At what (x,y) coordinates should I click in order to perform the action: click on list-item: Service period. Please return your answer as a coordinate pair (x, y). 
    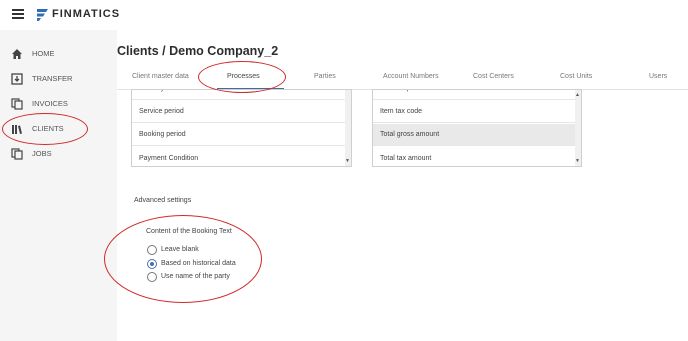
    Looking at the image, I should click on (239, 112).